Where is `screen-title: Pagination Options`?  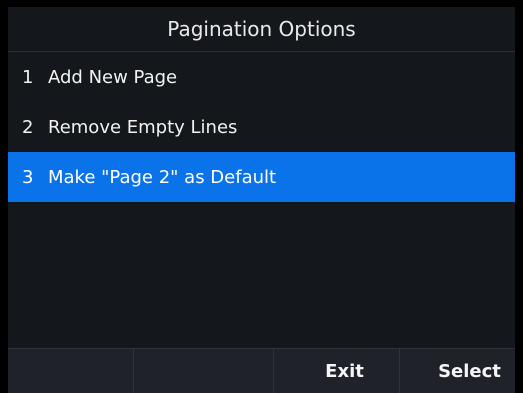
screen-title: Pagination Options is located at coordinates (261, 29).